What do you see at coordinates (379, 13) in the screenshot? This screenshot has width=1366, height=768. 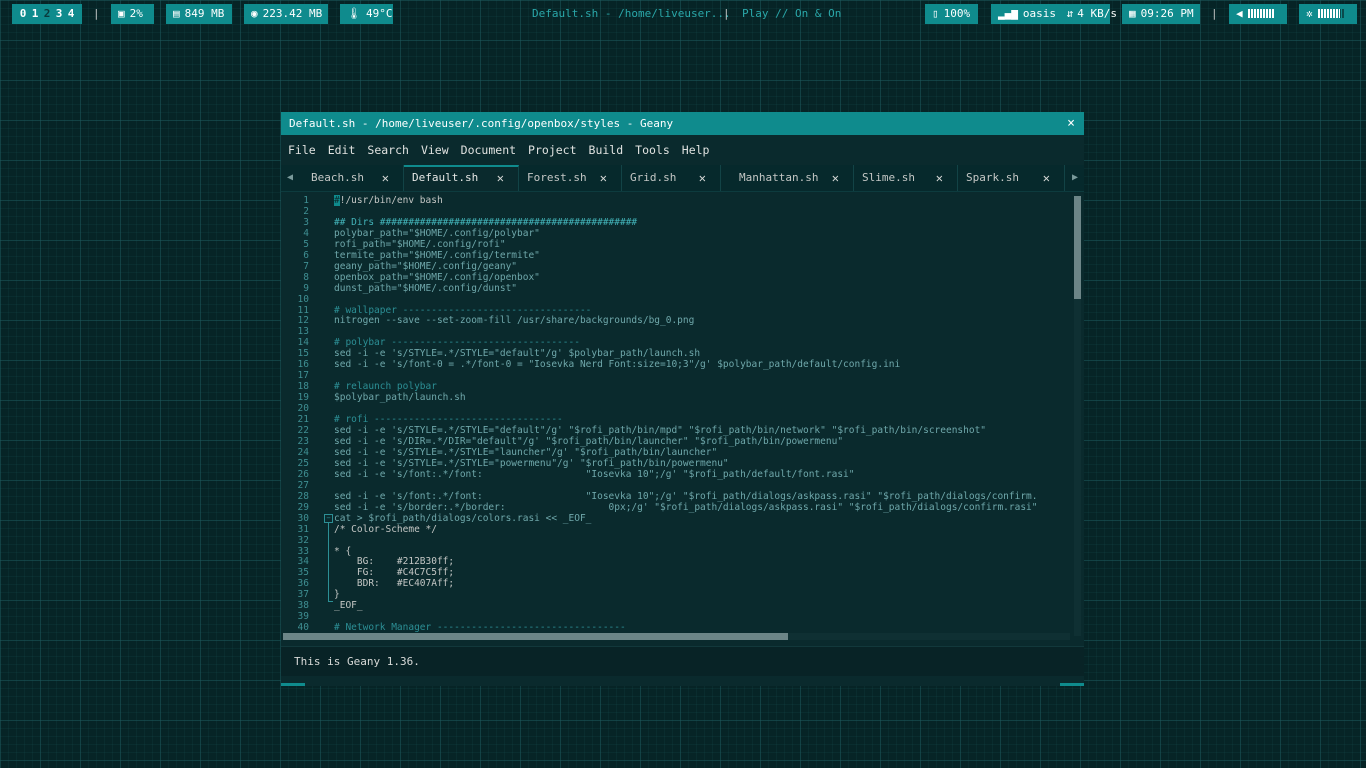 I see `temperature-value: 49°C` at bounding box center [379, 13].